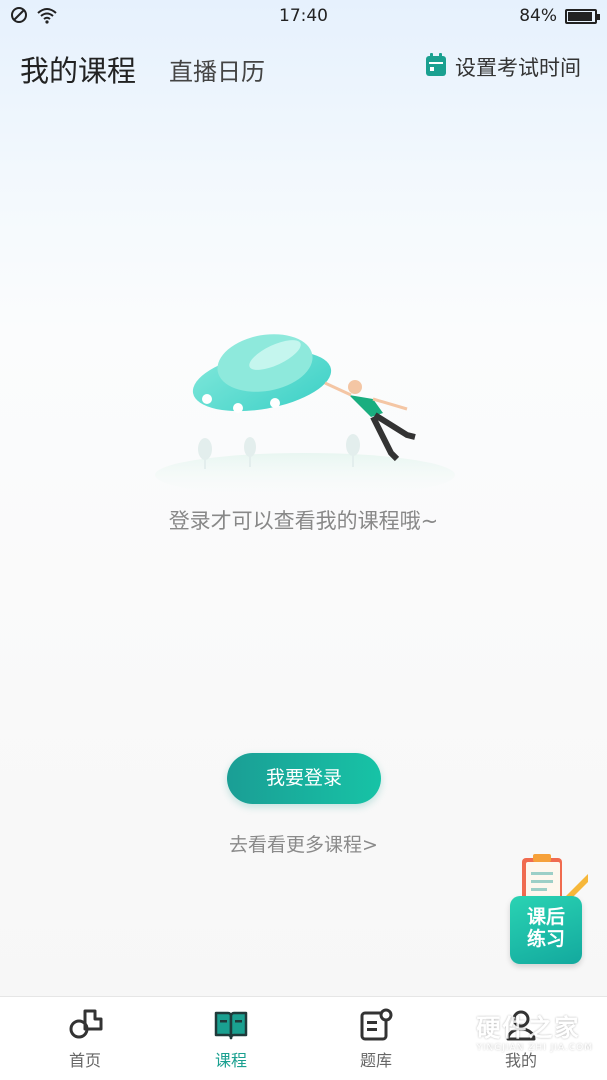  Describe the element at coordinates (450, 1030) in the screenshot. I see `hexagon-logo-icon` at that location.